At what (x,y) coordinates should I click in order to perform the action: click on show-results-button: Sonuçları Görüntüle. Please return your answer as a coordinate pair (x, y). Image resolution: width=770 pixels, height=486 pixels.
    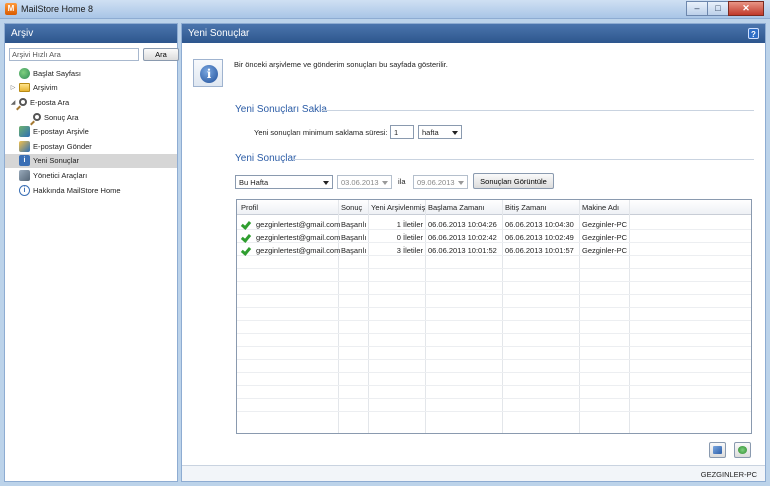
    Looking at the image, I should click on (513, 181).